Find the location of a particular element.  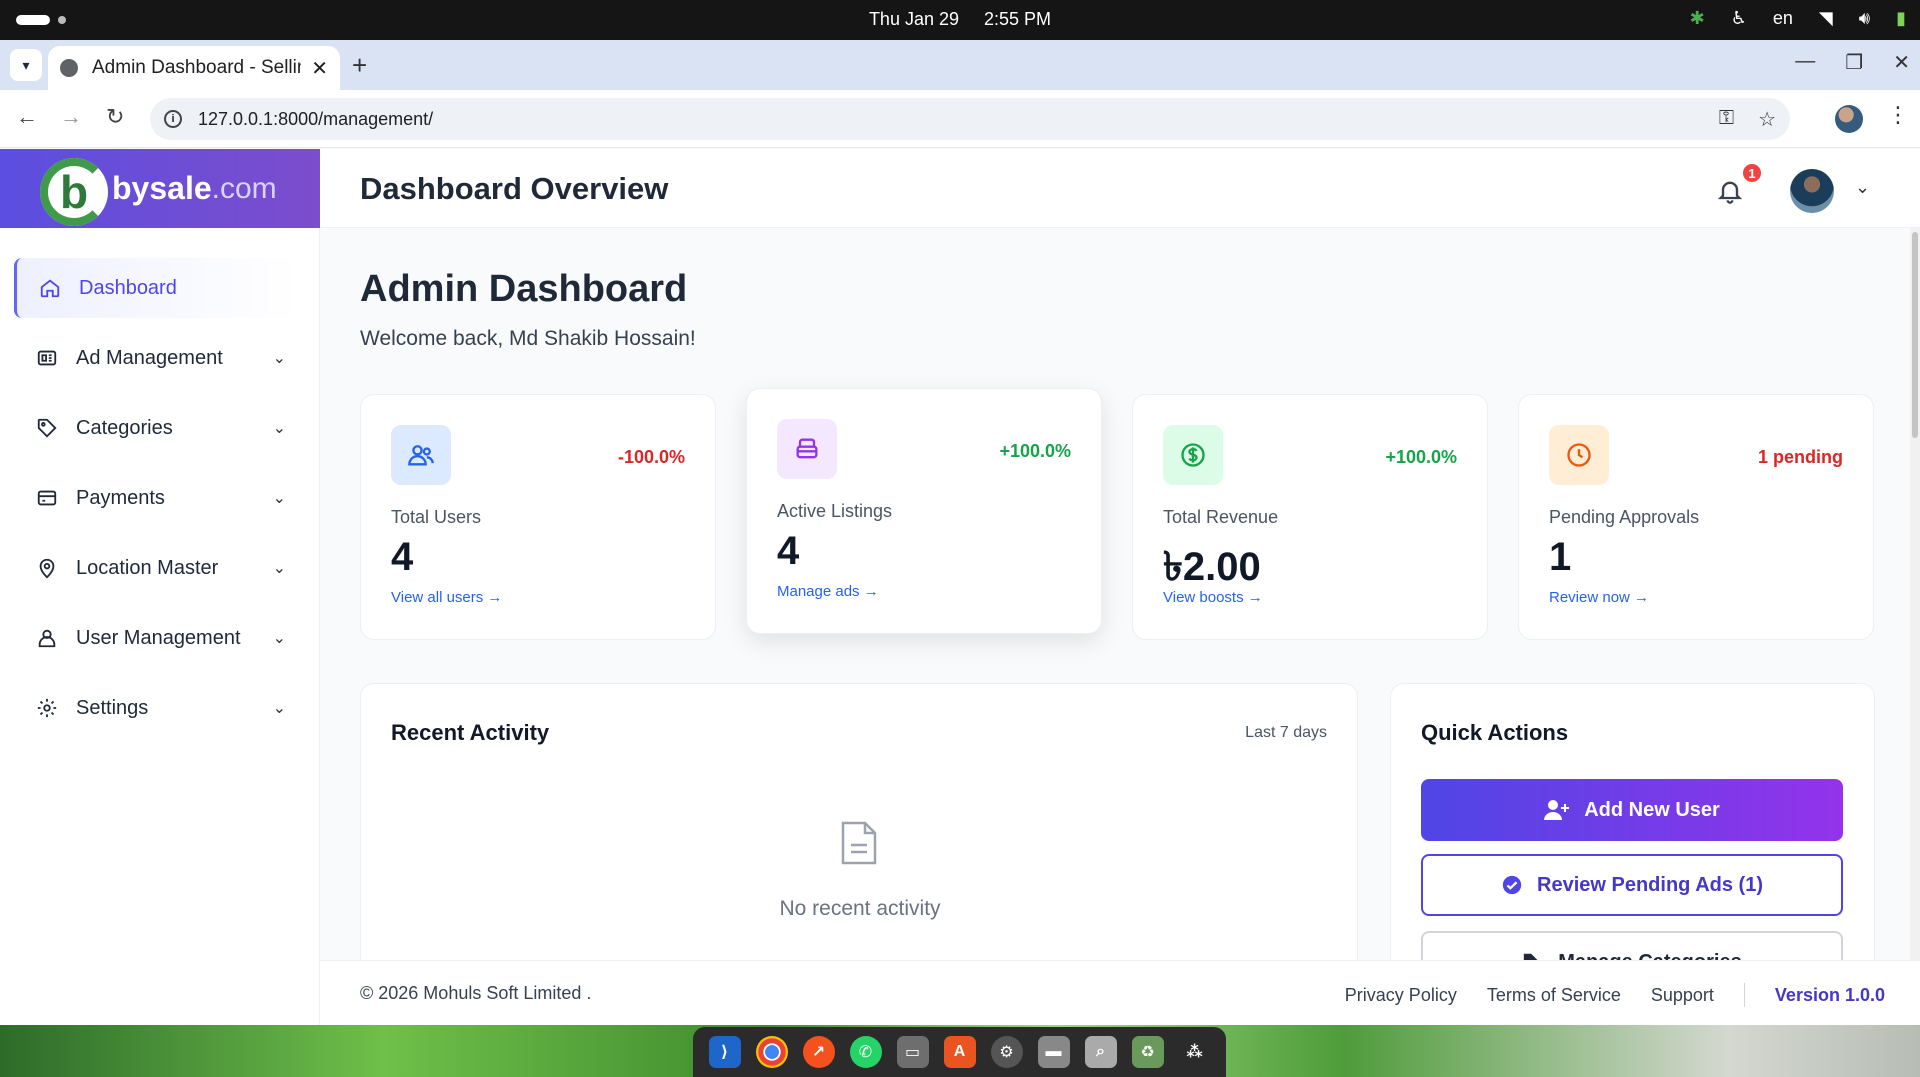

battery-icon: ▮ is located at coordinates (1901, 18).